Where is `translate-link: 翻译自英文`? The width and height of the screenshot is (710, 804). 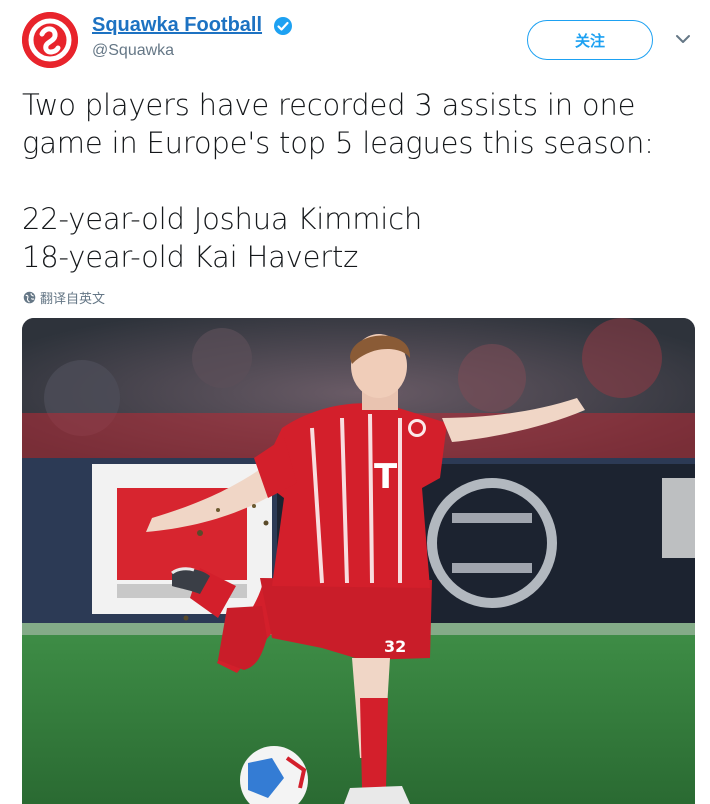
translate-link: 翻译自英文 is located at coordinates (64, 297).